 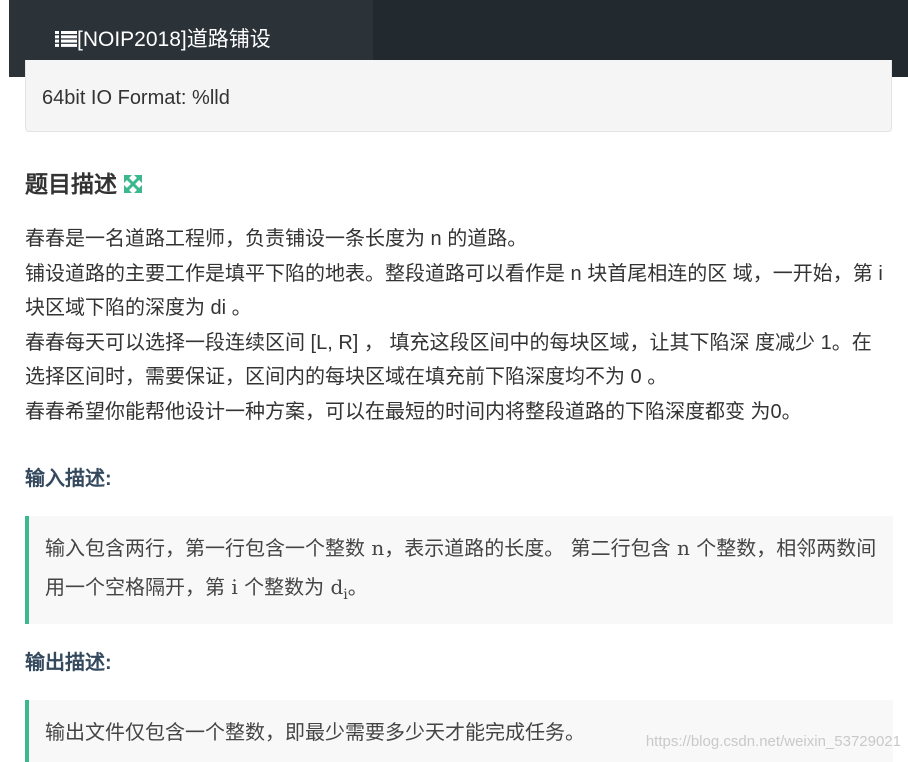 I want to click on list-icon, so click(x=66, y=39).